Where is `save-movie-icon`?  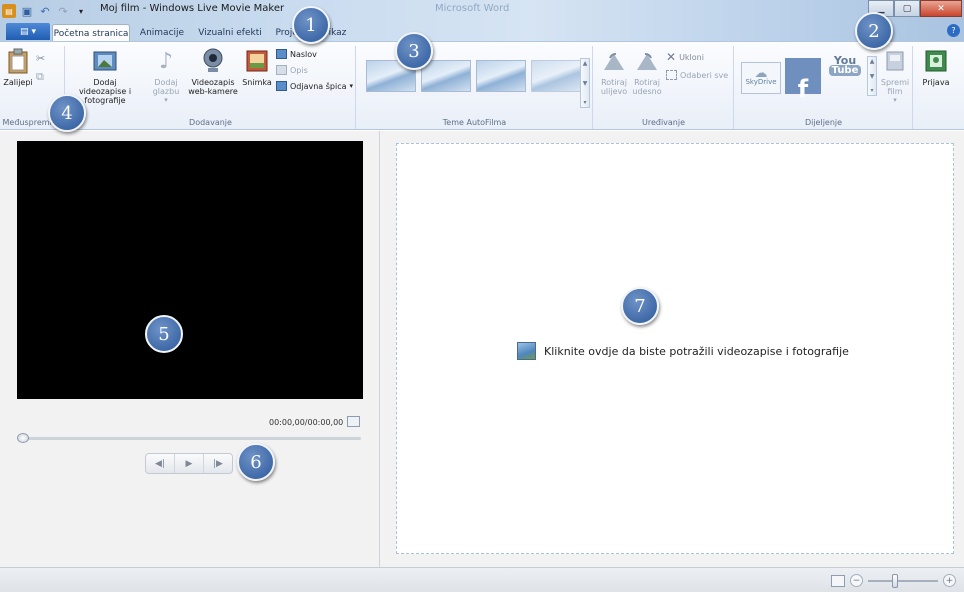
save-movie-icon is located at coordinates (895, 61).